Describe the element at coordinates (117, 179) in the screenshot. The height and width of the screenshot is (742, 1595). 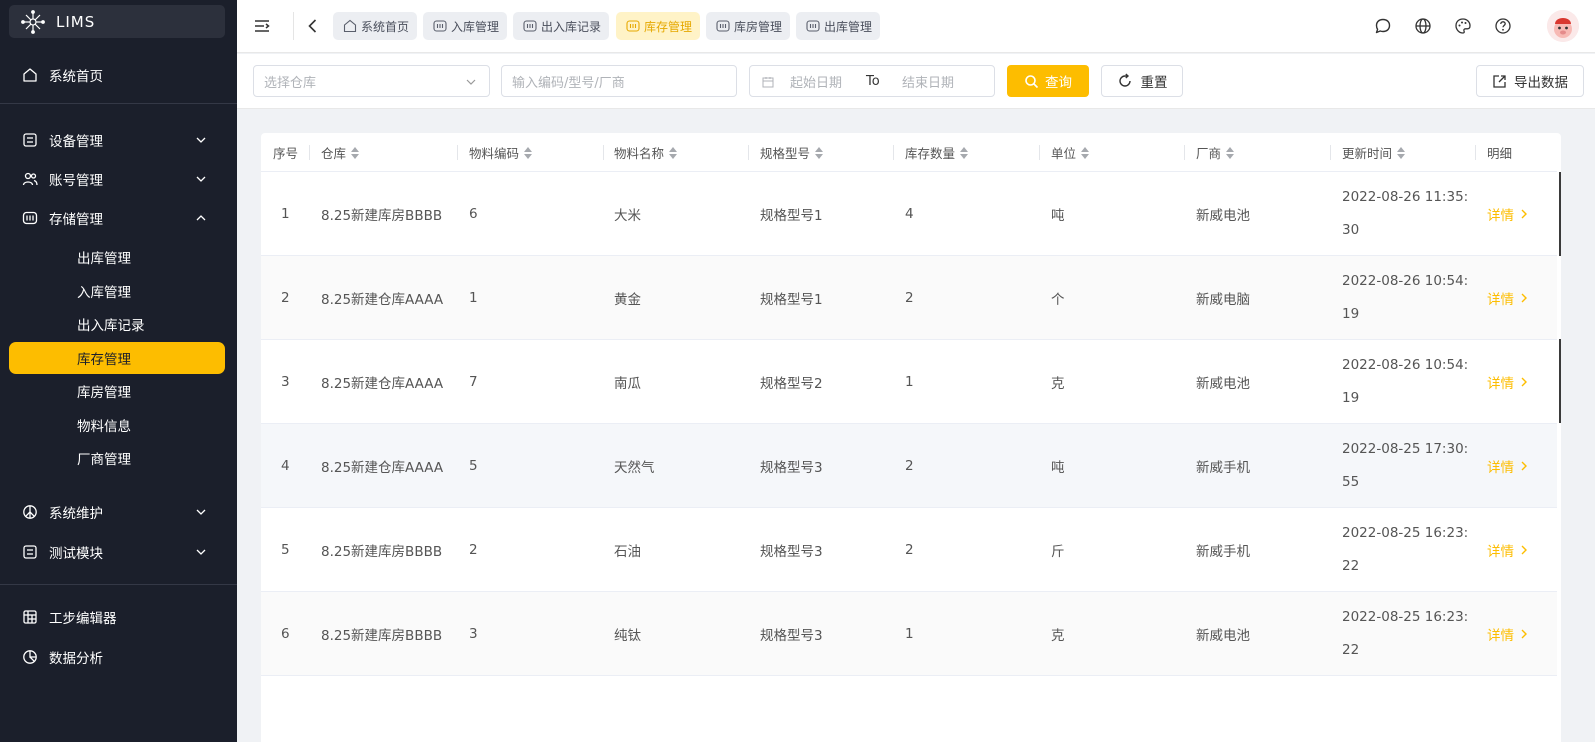
I see `sidebar-item-account: 账号管理` at that location.